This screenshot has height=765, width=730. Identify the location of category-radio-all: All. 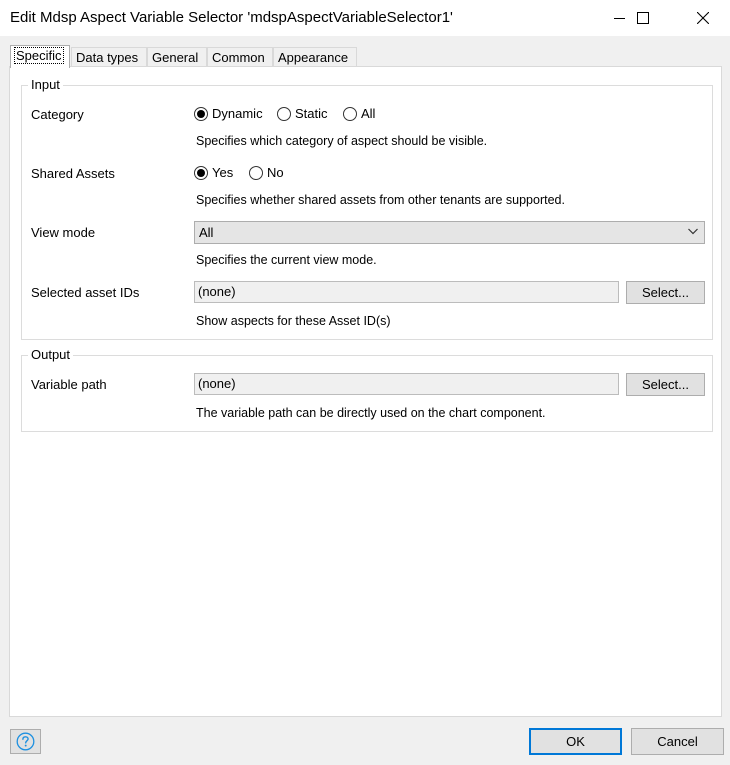
(359, 113).